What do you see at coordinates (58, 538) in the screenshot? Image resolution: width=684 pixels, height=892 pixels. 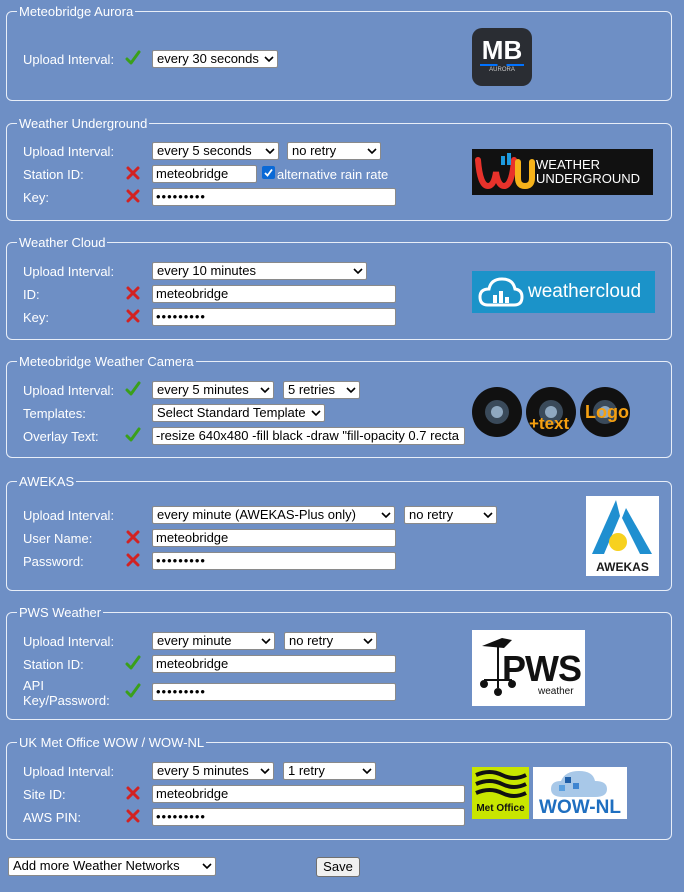 I see `user-name-label: User Name:` at bounding box center [58, 538].